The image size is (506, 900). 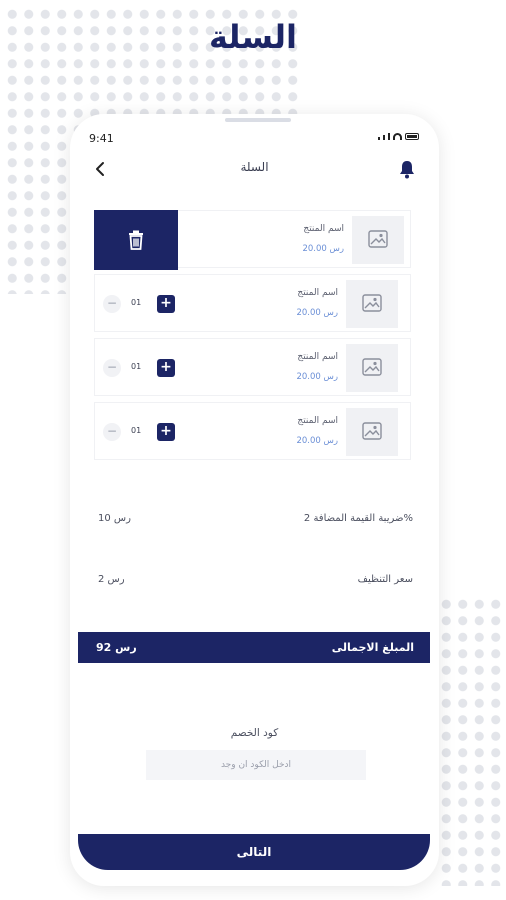 I want to click on page-title: السلة, so click(x=252, y=37).